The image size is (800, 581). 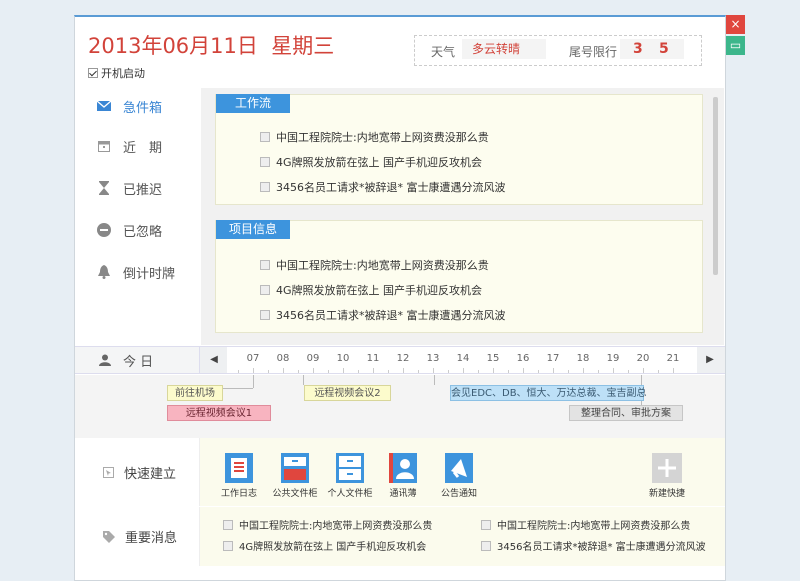 I want to click on event-meeting-executives: 会见EDC、DB、恒大、万达总裁、宝吉副总, so click(x=548, y=393).